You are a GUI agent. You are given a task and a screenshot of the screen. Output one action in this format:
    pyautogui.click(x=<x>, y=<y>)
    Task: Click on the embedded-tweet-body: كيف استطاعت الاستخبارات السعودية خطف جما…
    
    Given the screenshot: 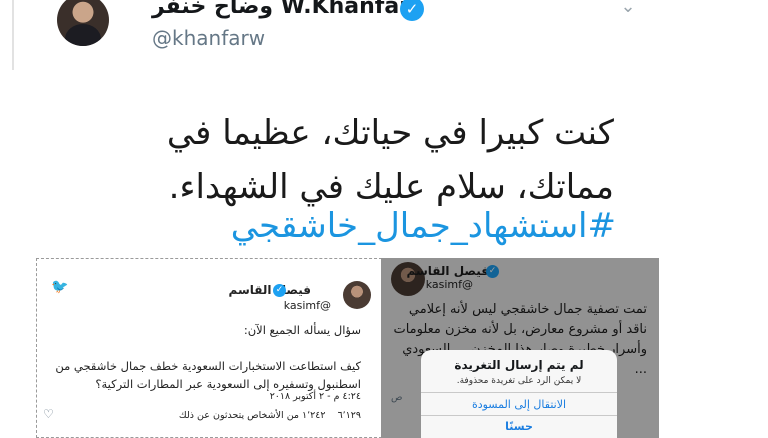 What is the action you would take?
    pyautogui.click(x=208, y=375)
    